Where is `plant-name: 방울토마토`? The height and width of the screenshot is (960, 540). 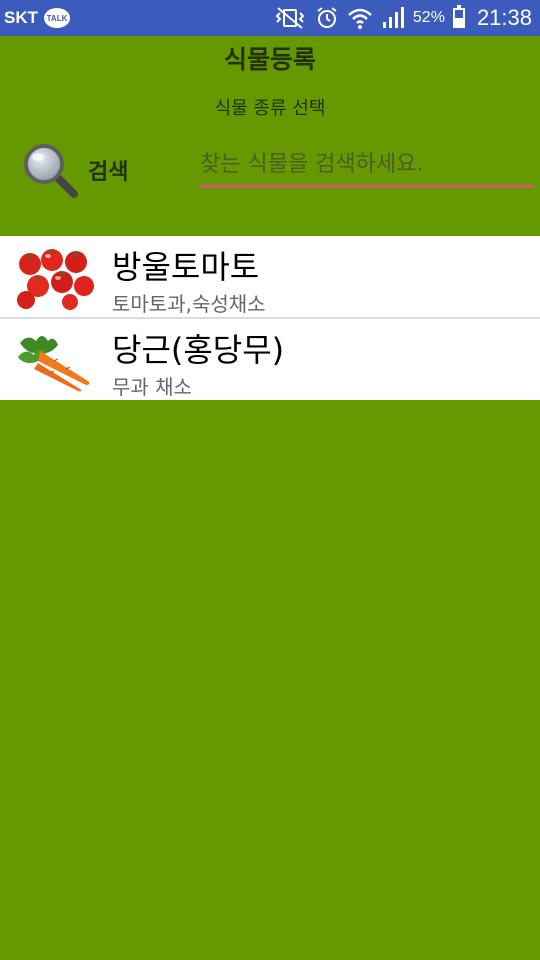 plant-name: 방울토마토 is located at coordinates (186, 267).